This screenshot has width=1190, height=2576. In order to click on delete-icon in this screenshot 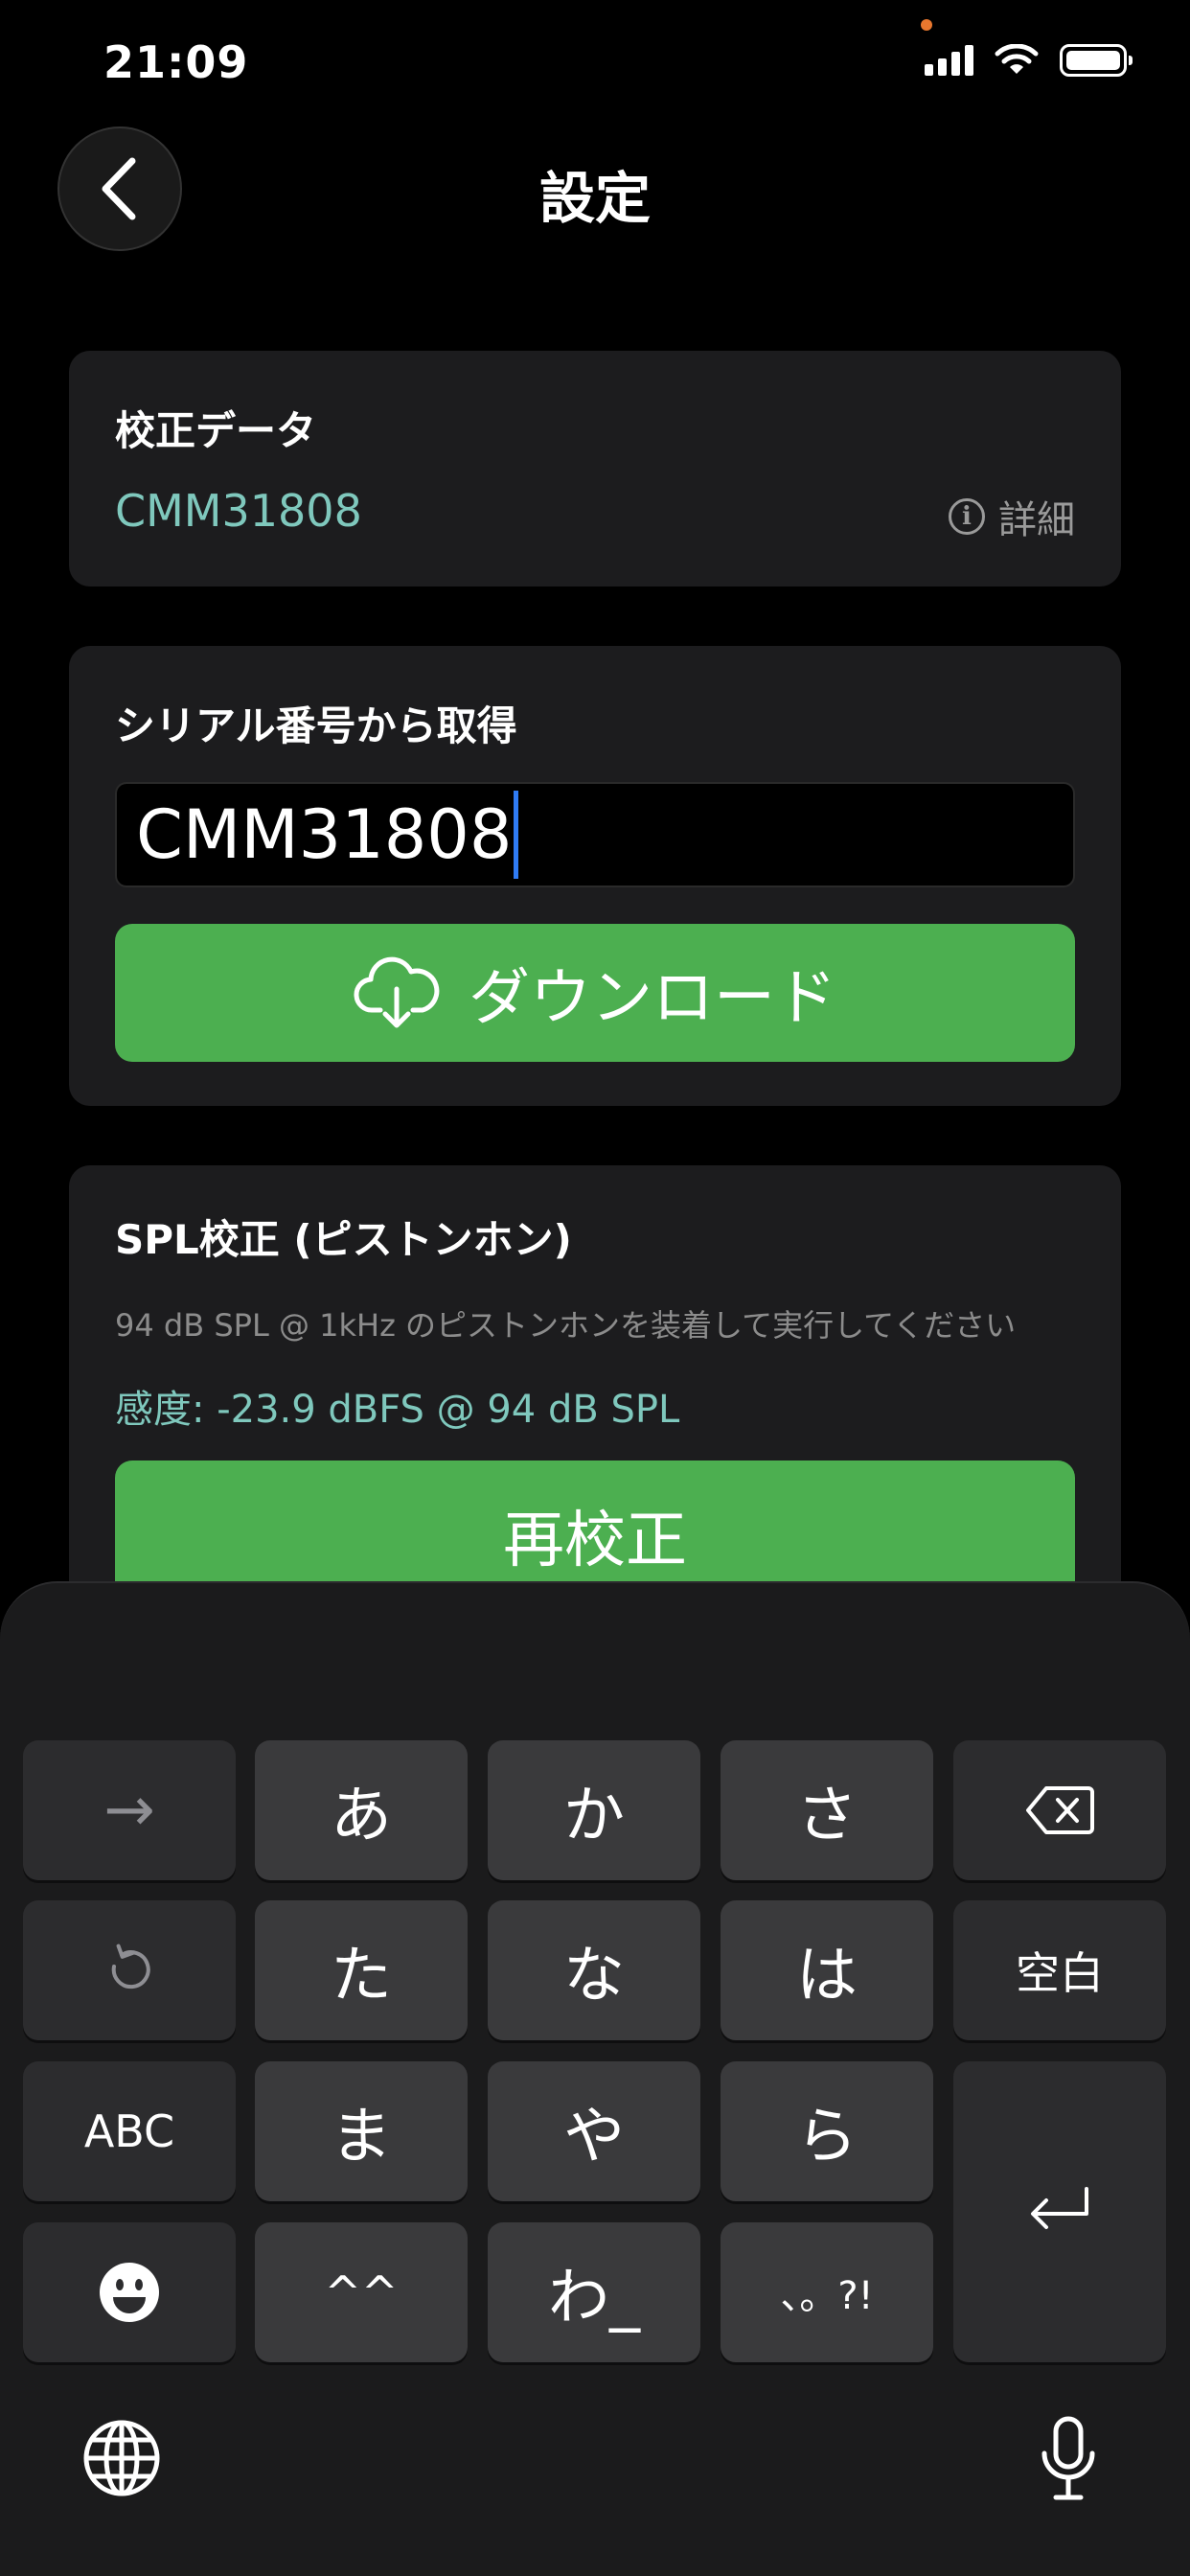, I will do `click(1060, 1810)`.